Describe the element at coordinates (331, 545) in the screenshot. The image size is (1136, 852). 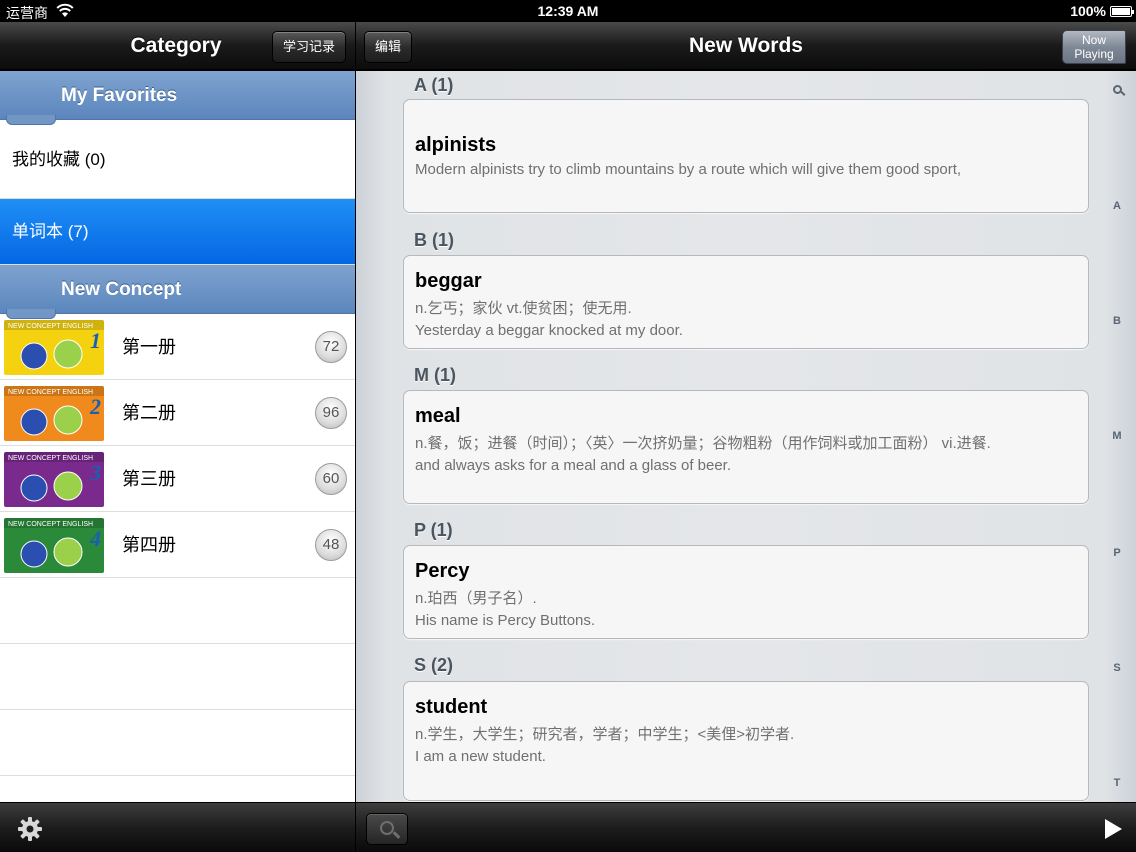
I see `count-badge: 48` at that location.